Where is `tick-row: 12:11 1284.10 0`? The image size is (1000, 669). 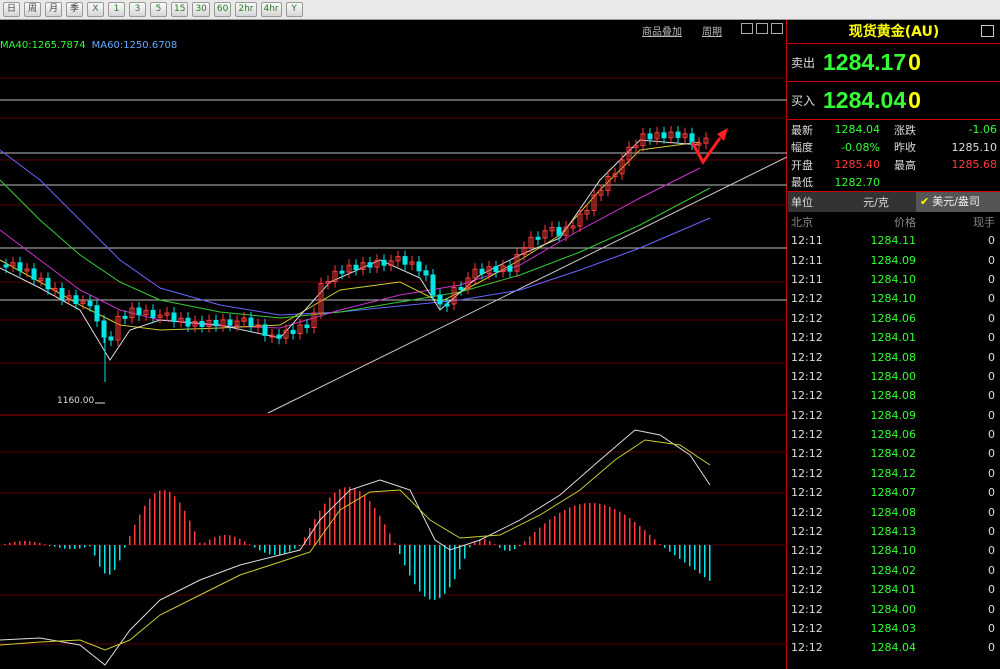 tick-row: 12:11 1284.10 0 is located at coordinates (894, 279).